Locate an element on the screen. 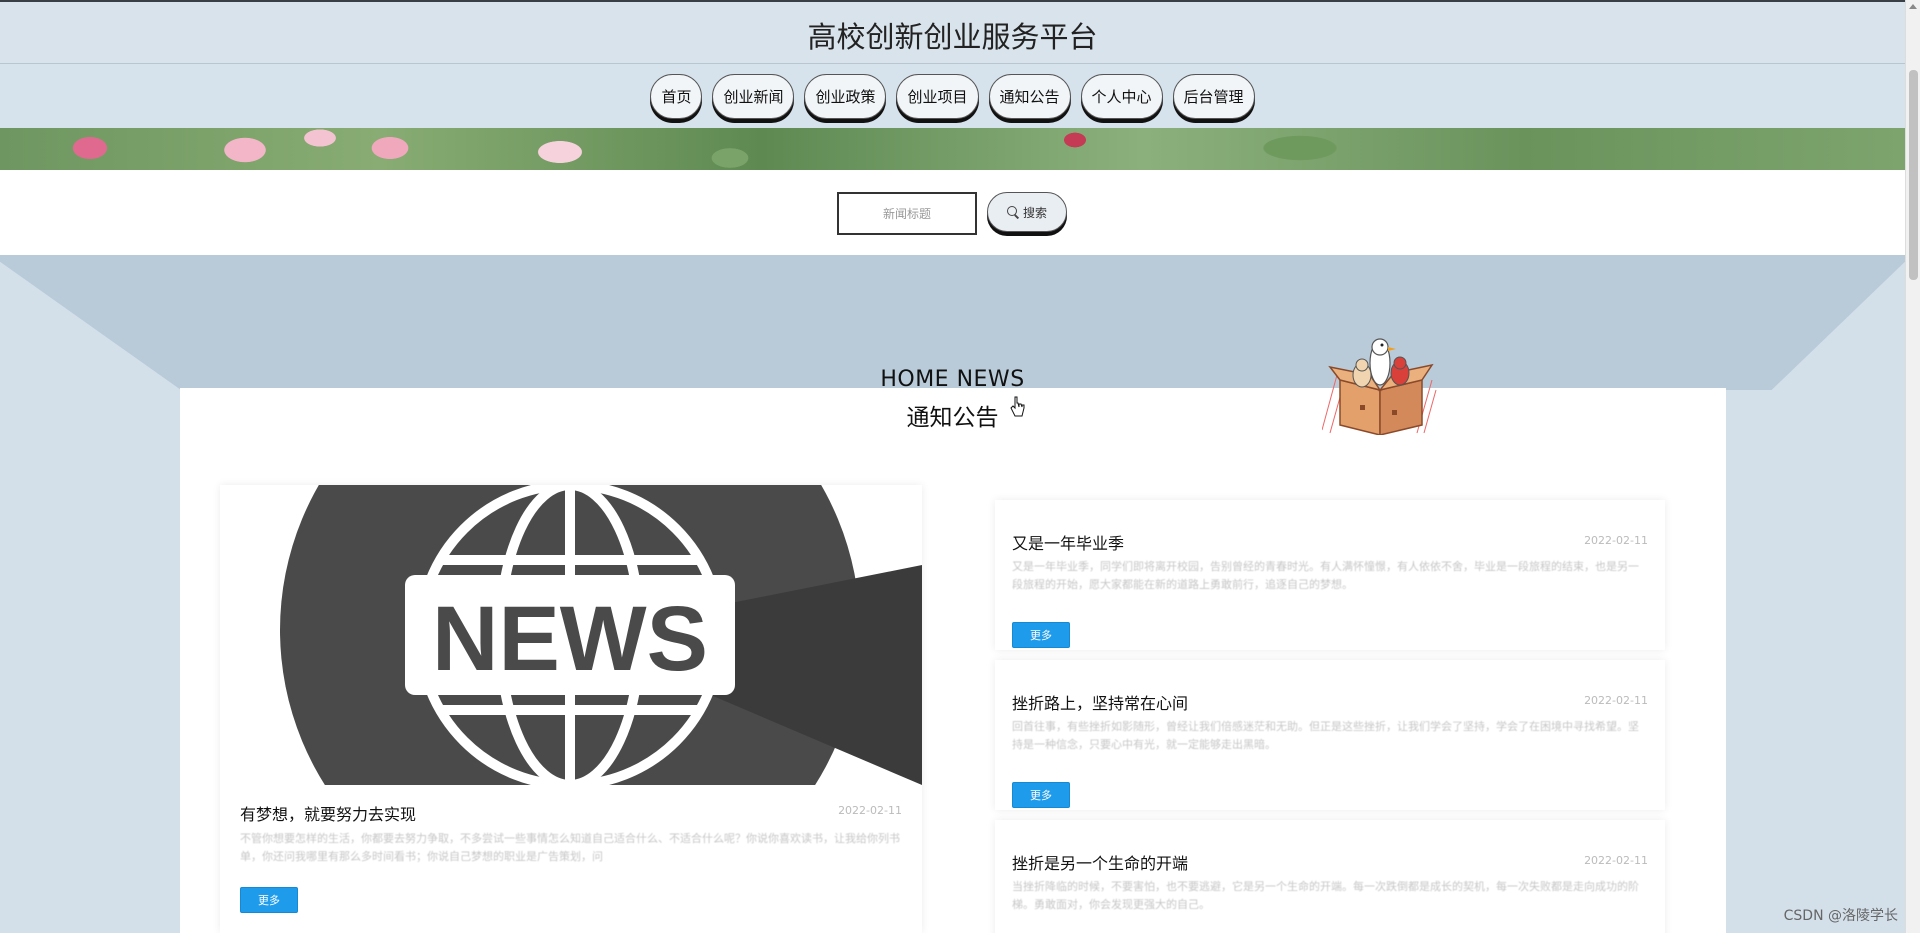  section-title-cn: 通知公告 is located at coordinates (952, 418).